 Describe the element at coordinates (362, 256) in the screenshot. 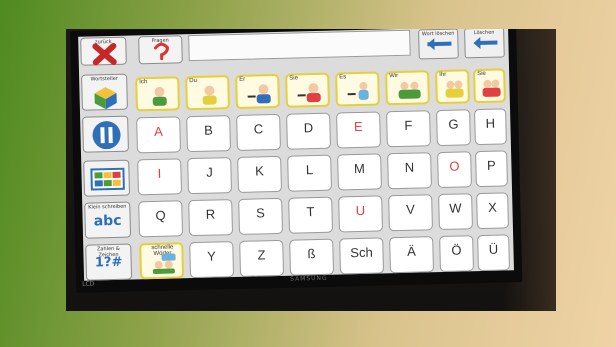

I see `key-sch: Sch` at that location.